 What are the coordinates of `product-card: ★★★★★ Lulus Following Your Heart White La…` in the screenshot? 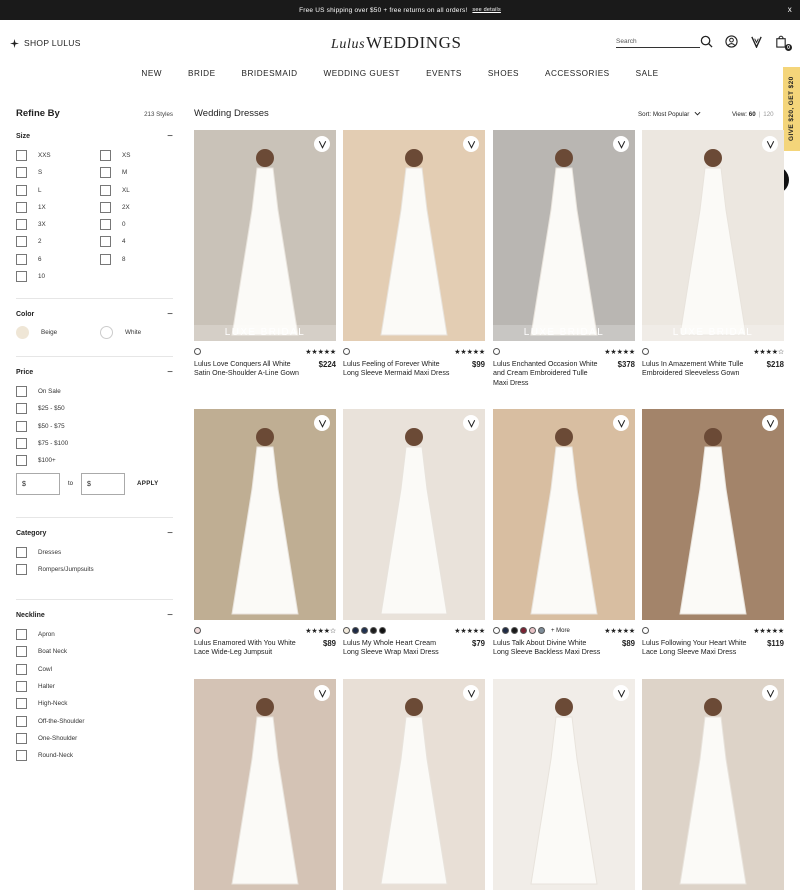 It's located at (713, 533).